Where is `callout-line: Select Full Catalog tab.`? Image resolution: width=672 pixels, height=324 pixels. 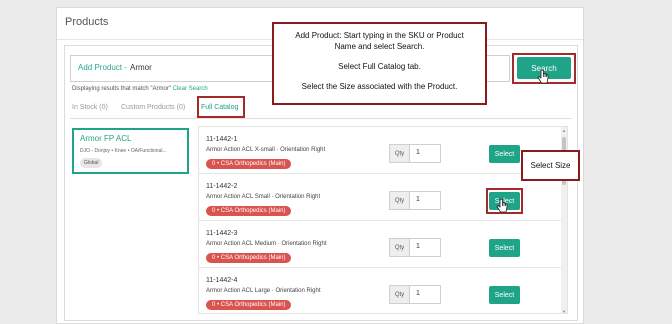
callout-line: Select Full Catalog tab. is located at coordinates (379, 66).